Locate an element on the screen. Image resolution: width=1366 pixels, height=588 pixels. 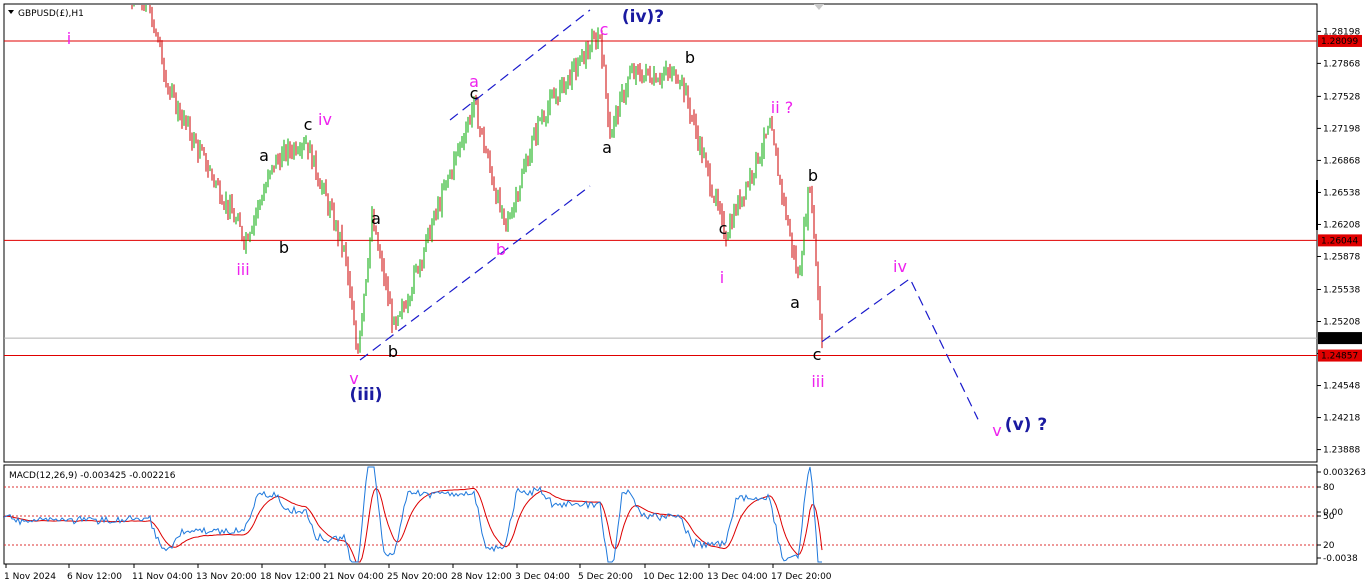
macd-tick-label: -0.0038 is located at coordinates (1340, 559).